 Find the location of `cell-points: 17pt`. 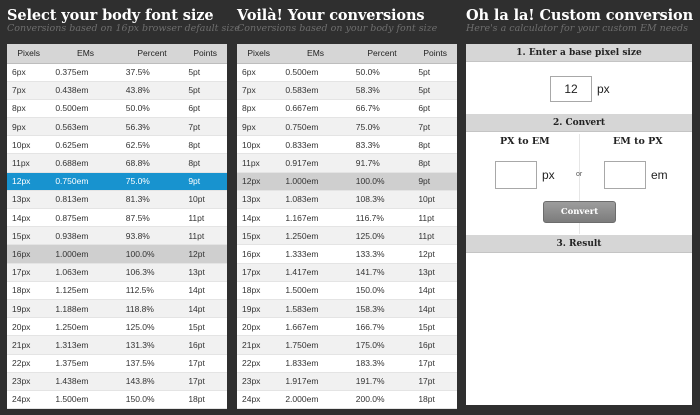

cell-points: 17pt is located at coordinates (435, 381).